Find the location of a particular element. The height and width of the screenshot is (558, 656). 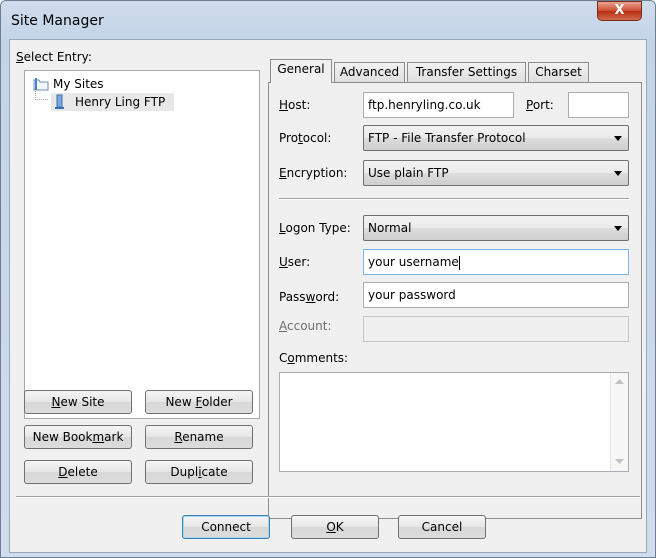

delete-button: Delete is located at coordinates (78, 472).